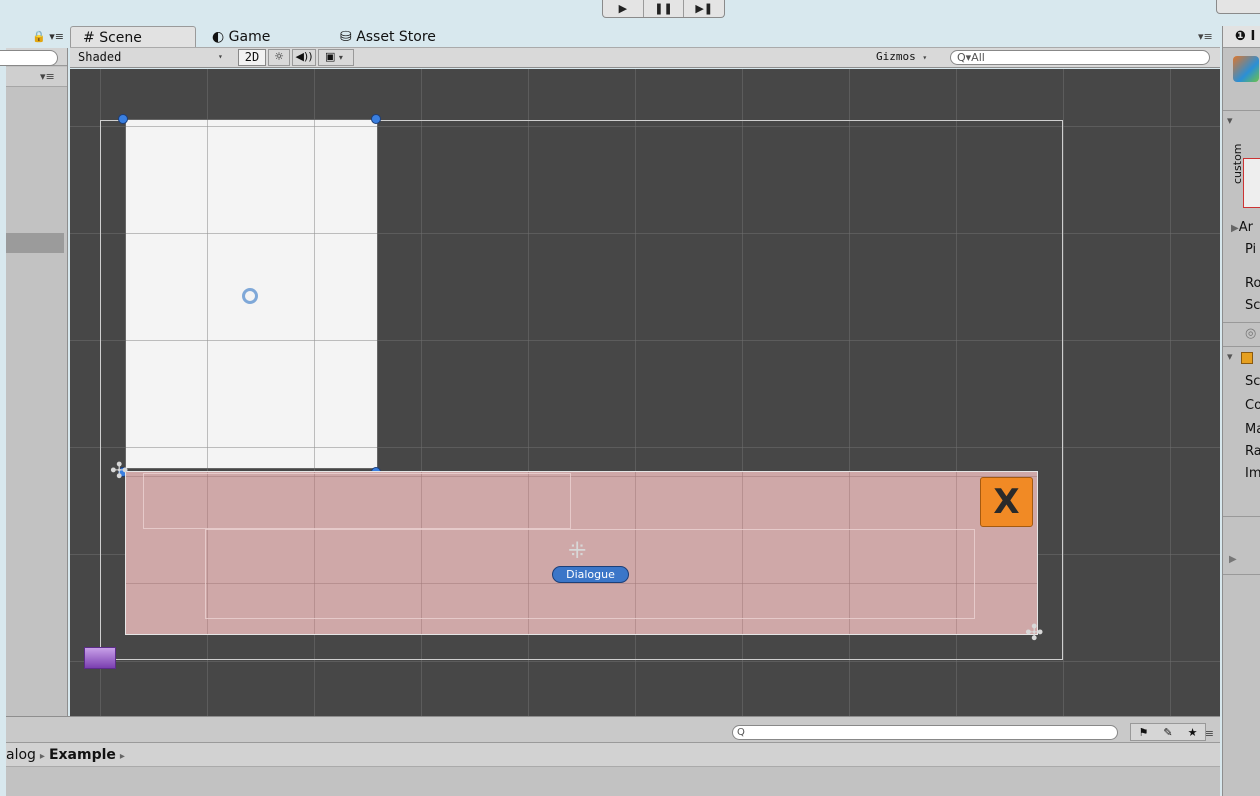 The height and width of the screenshot is (796, 1260). Describe the element at coordinates (613, 730) in the screenshot. I see `project-header: 🔒 ▾≡ Q ⚑ ✎ ★` at that location.